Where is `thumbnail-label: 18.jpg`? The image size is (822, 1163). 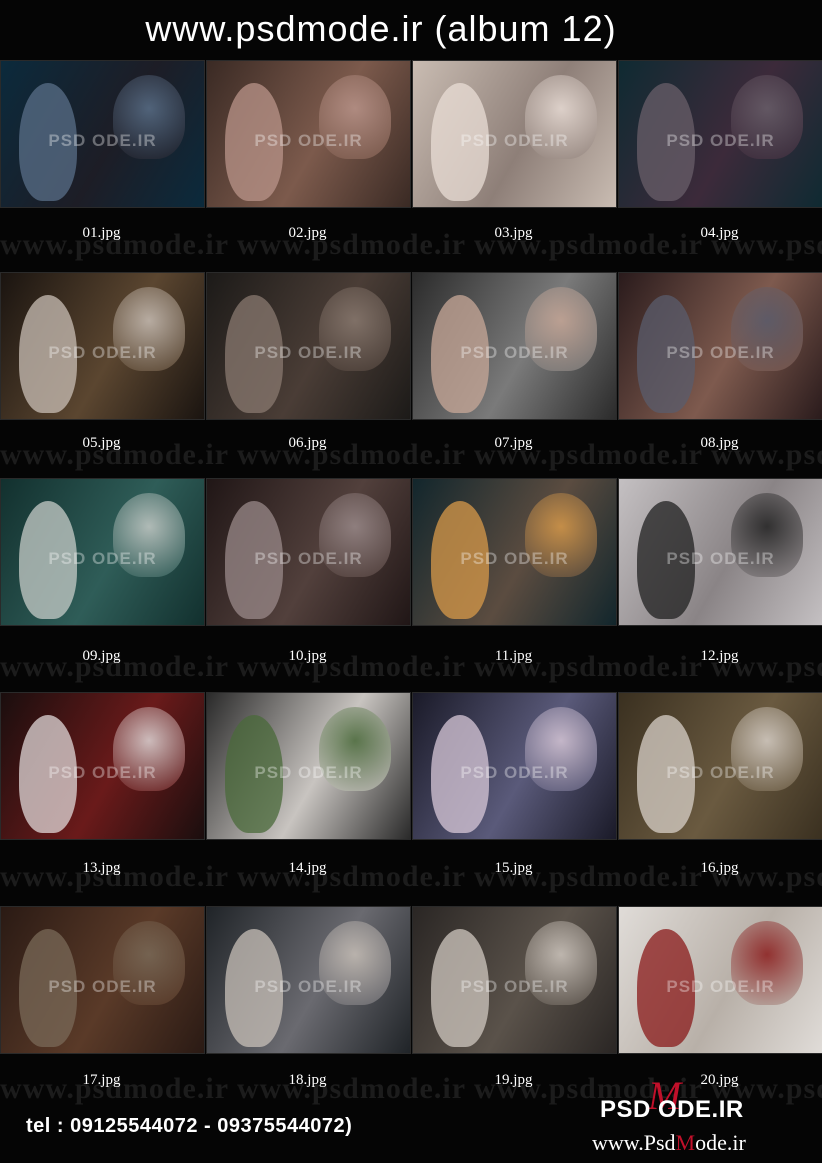 thumbnail-label: 18.jpg is located at coordinates (307, 1080).